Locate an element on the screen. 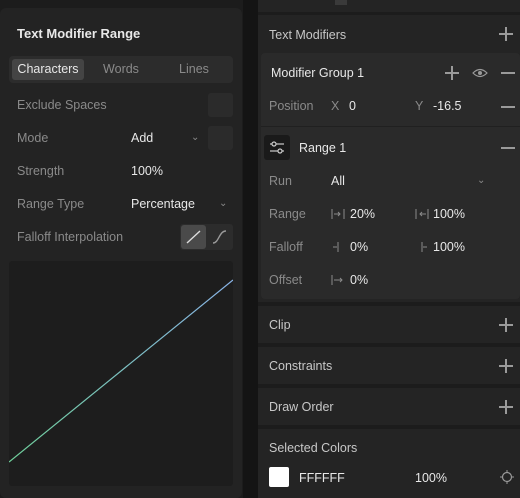  clip-section: Clip is located at coordinates (389, 324).